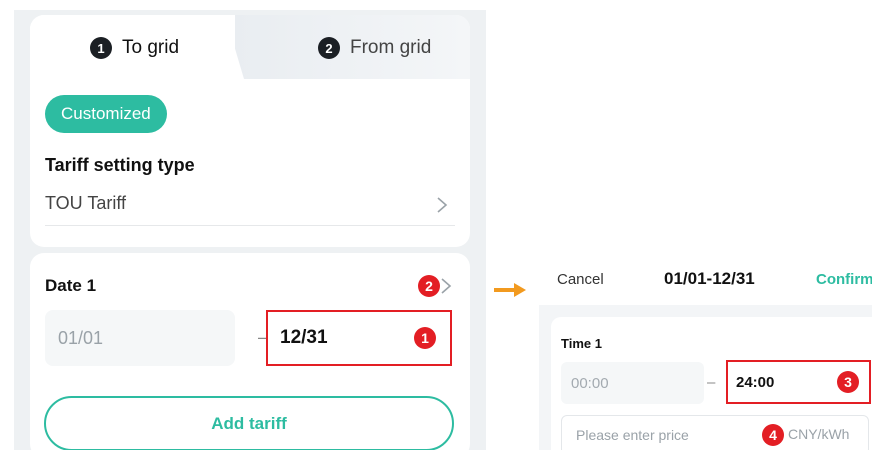 This screenshot has width=872, height=450. What do you see at coordinates (329, 48) in the screenshot?
I see `tab-number-2: 2` at bounding box center [329, 48].